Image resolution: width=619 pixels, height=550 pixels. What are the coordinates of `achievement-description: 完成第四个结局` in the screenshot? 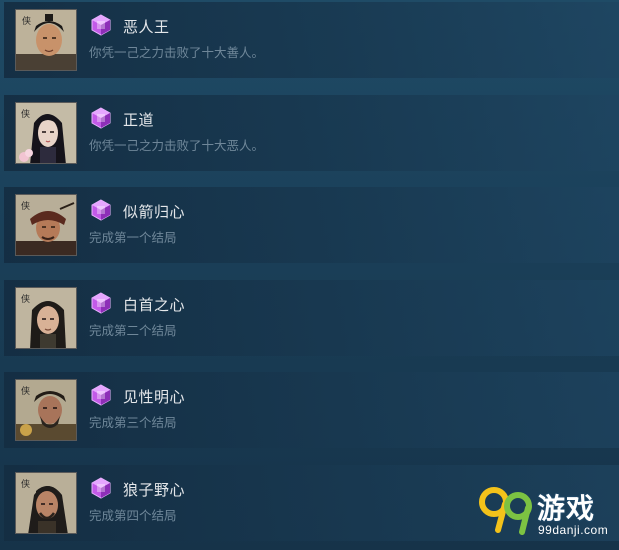 It's located at (133, 516).